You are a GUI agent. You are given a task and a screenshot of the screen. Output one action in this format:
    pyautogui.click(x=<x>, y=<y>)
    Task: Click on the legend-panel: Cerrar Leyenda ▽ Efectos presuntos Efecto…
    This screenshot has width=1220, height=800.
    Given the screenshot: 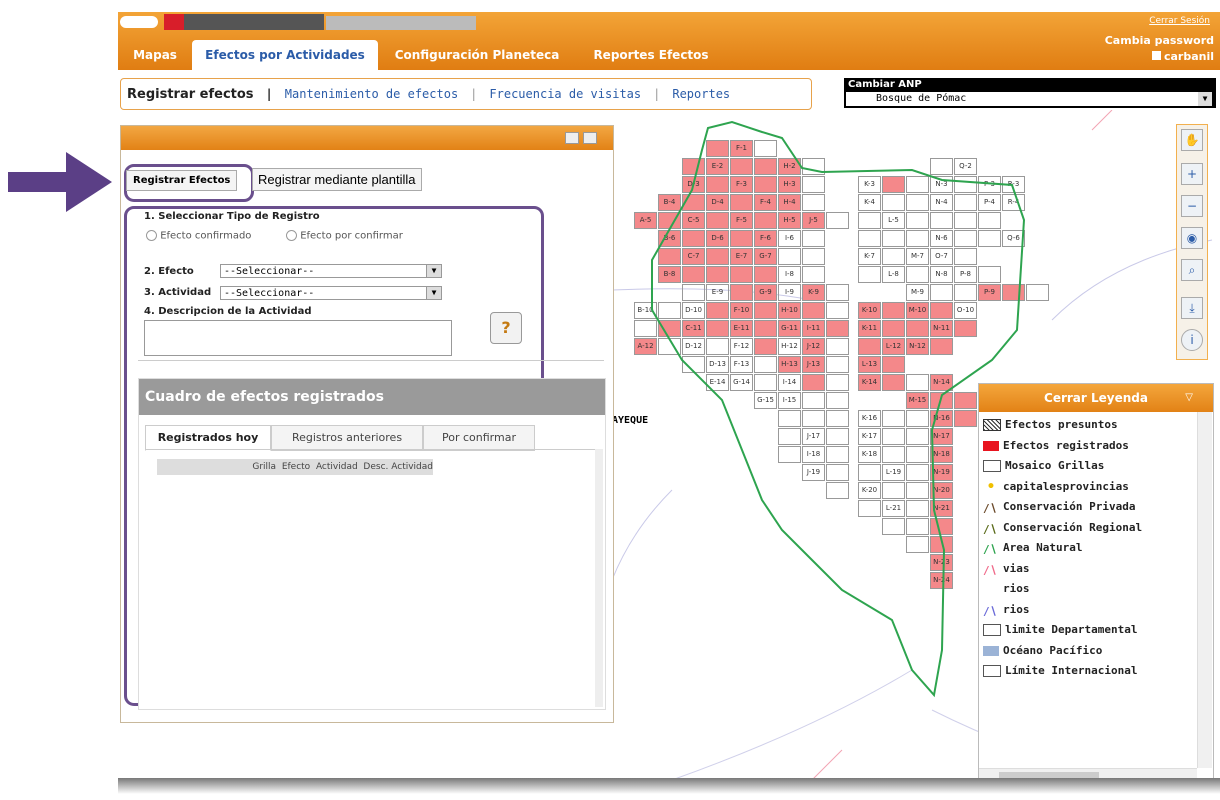 What is the action you would take?
    pyautogui.click(x=1096, y=584)
    